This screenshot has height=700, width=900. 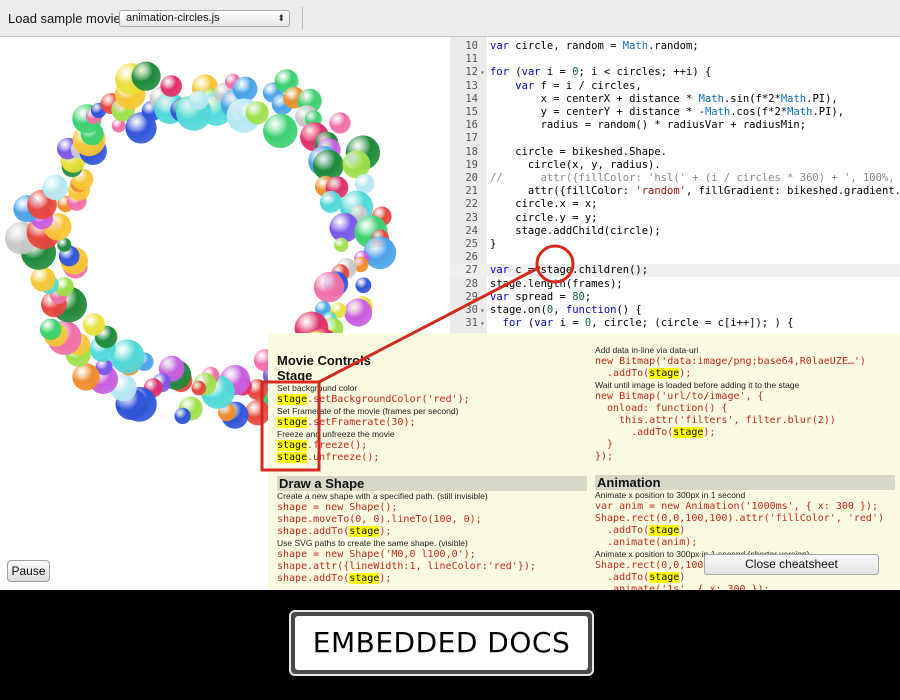 I want to click on doc-heading: Stage, so click(x=295, y=375).